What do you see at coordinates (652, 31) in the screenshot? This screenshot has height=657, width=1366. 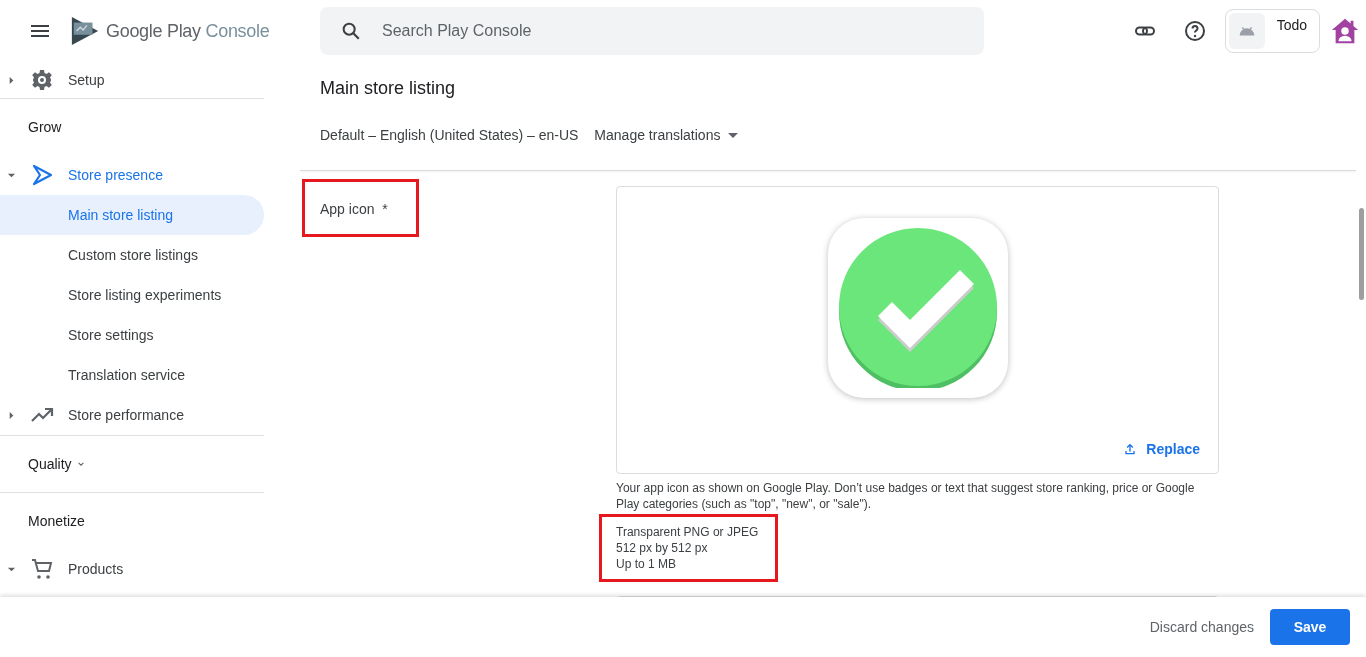 I see `search-field: Search Play Console` at bounding box center [652, 31].